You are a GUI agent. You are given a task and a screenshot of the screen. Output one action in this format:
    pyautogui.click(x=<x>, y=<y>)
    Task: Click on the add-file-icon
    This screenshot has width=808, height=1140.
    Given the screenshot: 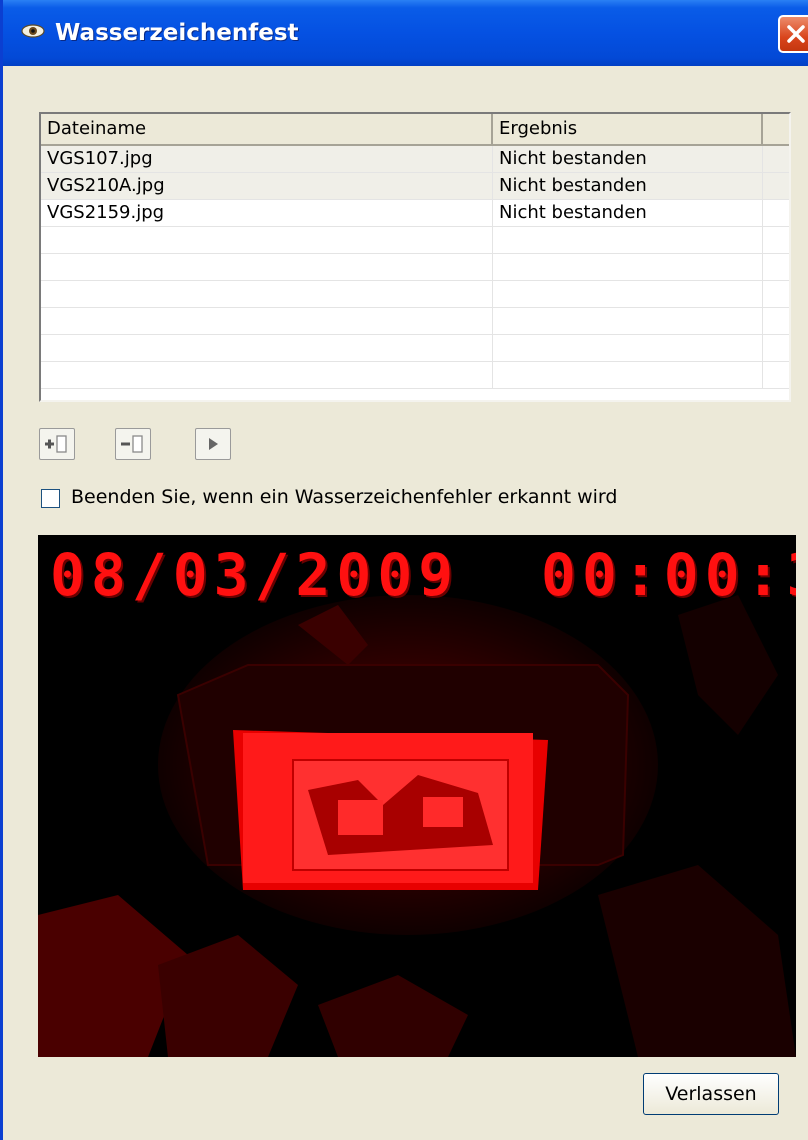 What is the action you would take?
    pyautogui.click(x=56, y=444)
    